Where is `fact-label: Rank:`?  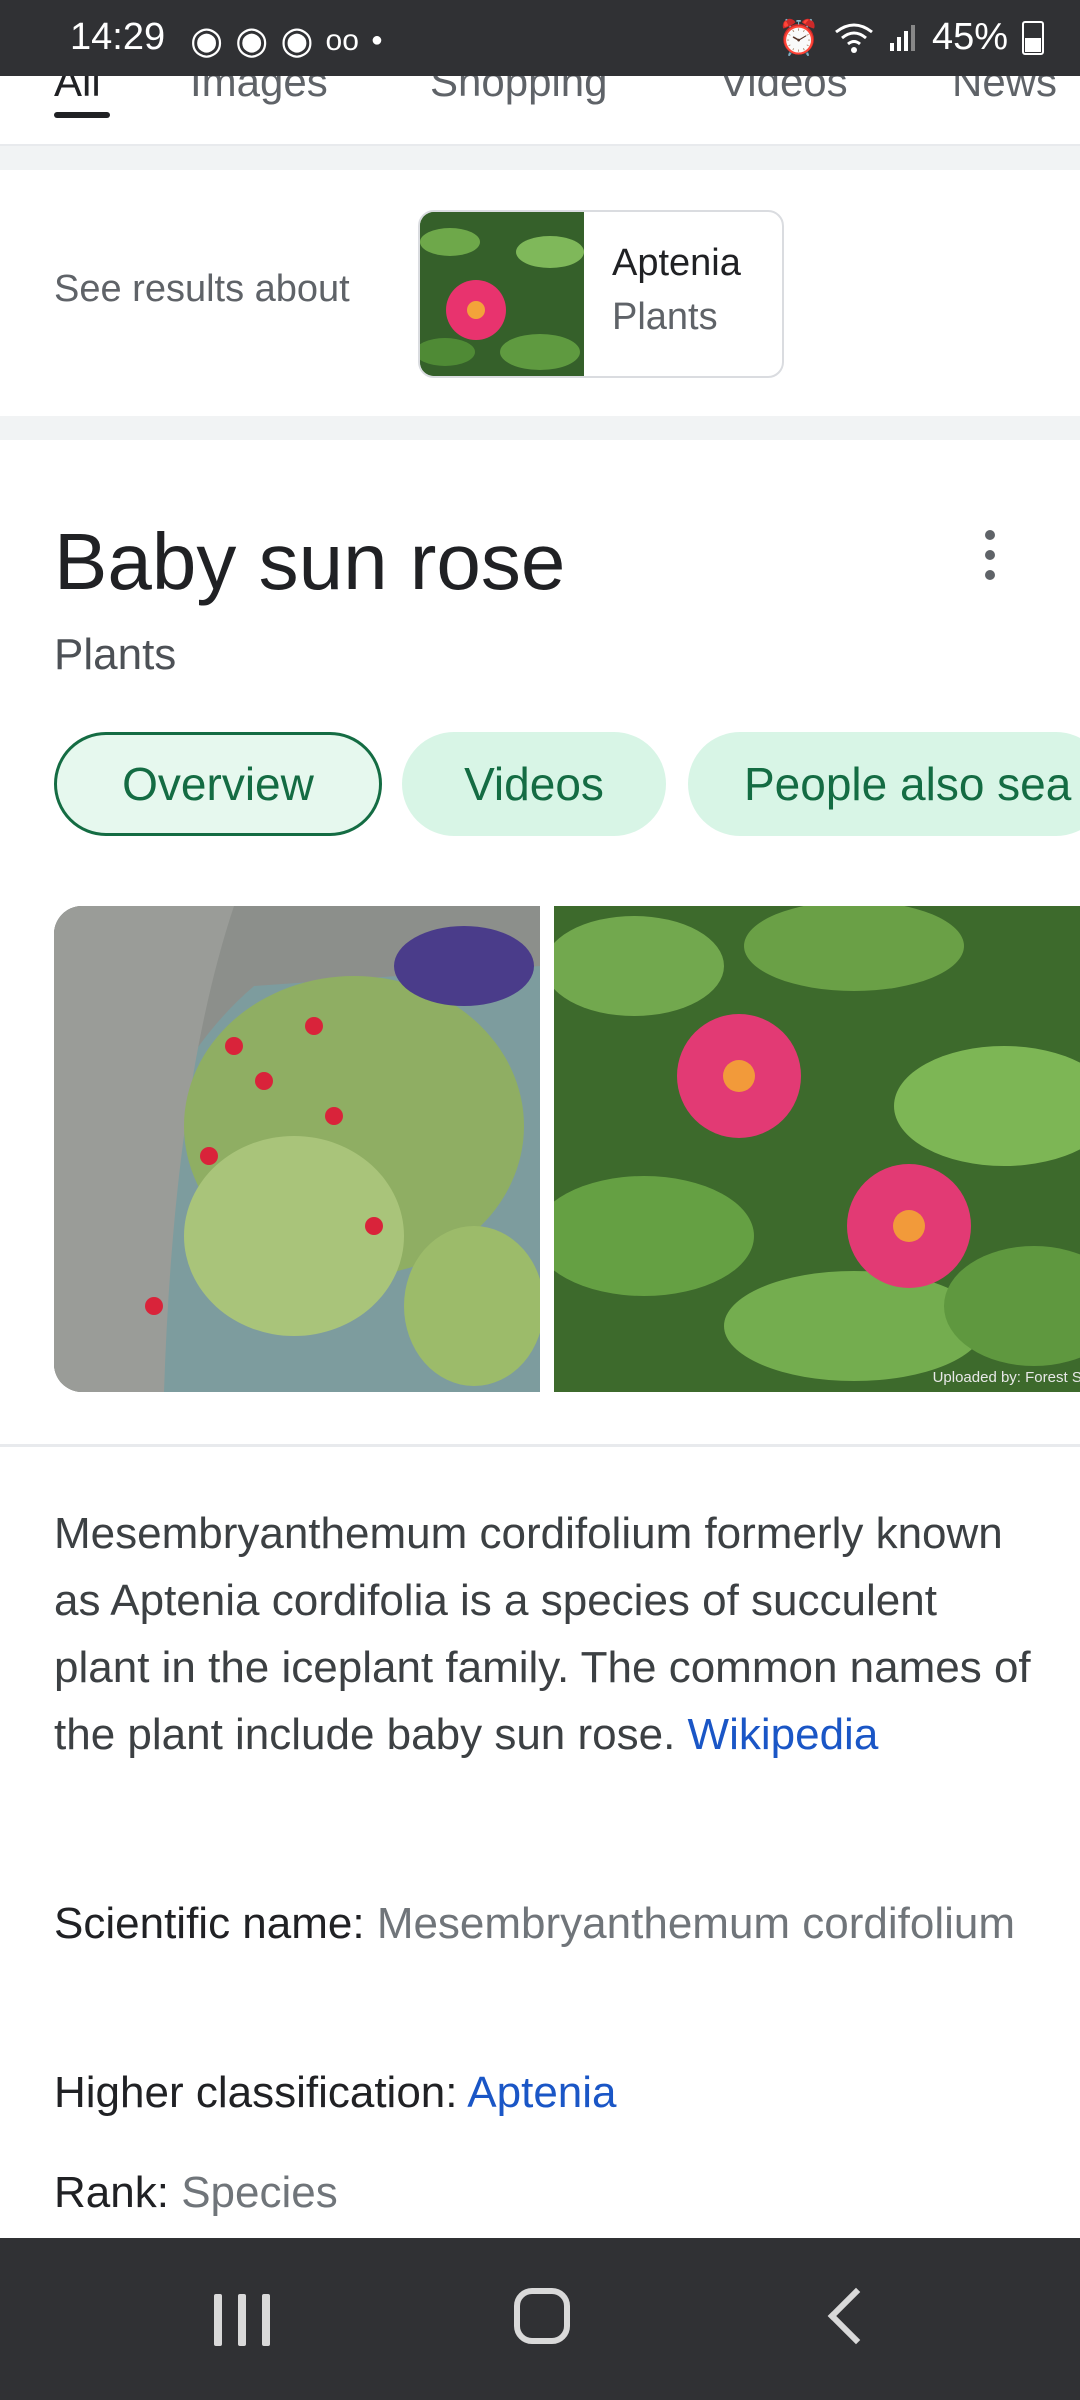 fact-label: Rank: is located at coordinates (111, 2192).